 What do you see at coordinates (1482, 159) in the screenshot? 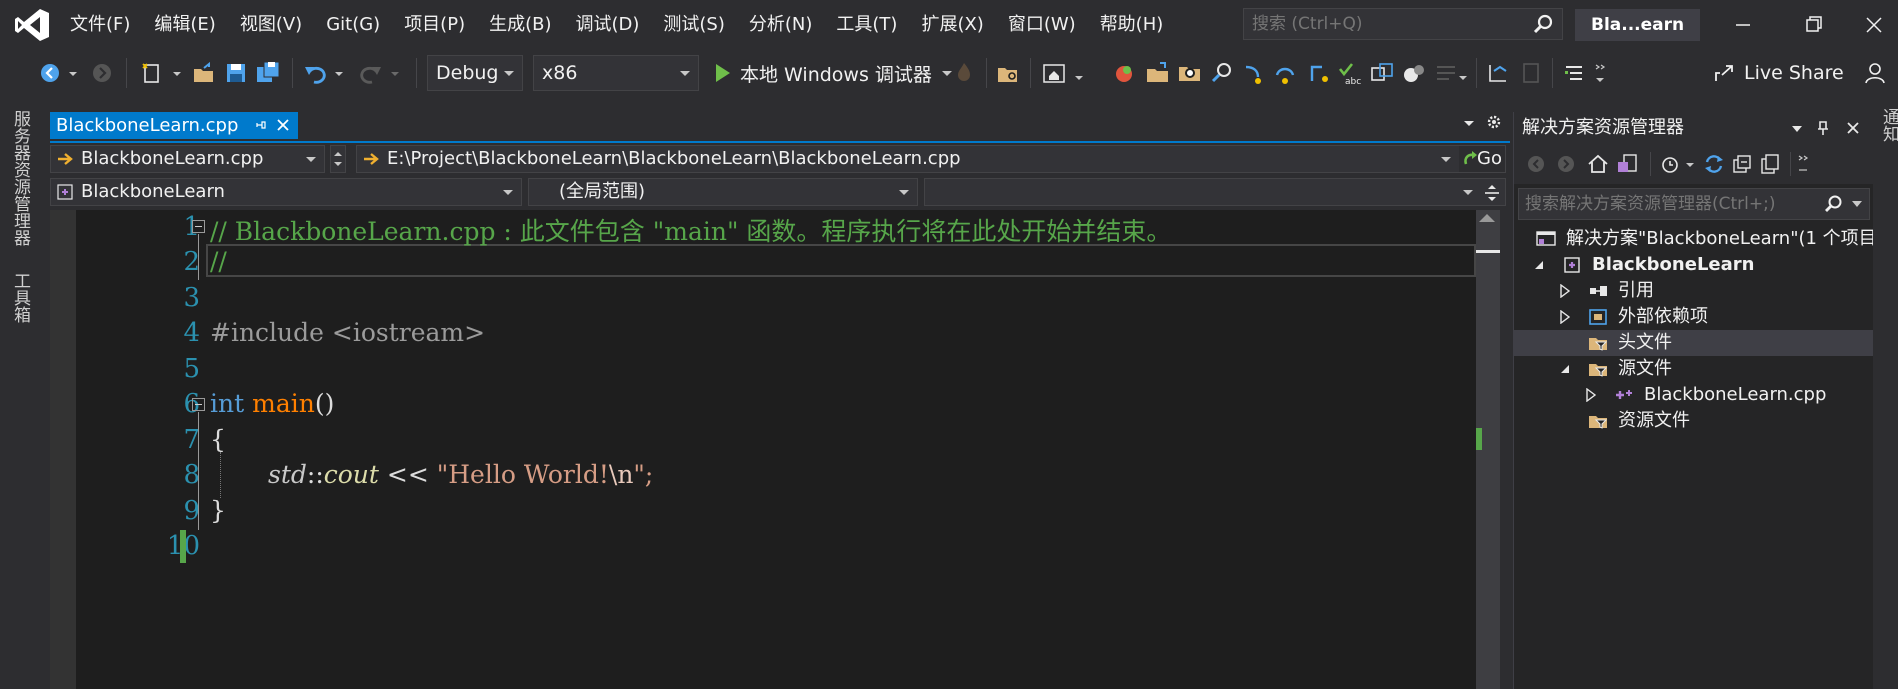
I see `go-button: Go` at bounding box center [1482, 159].